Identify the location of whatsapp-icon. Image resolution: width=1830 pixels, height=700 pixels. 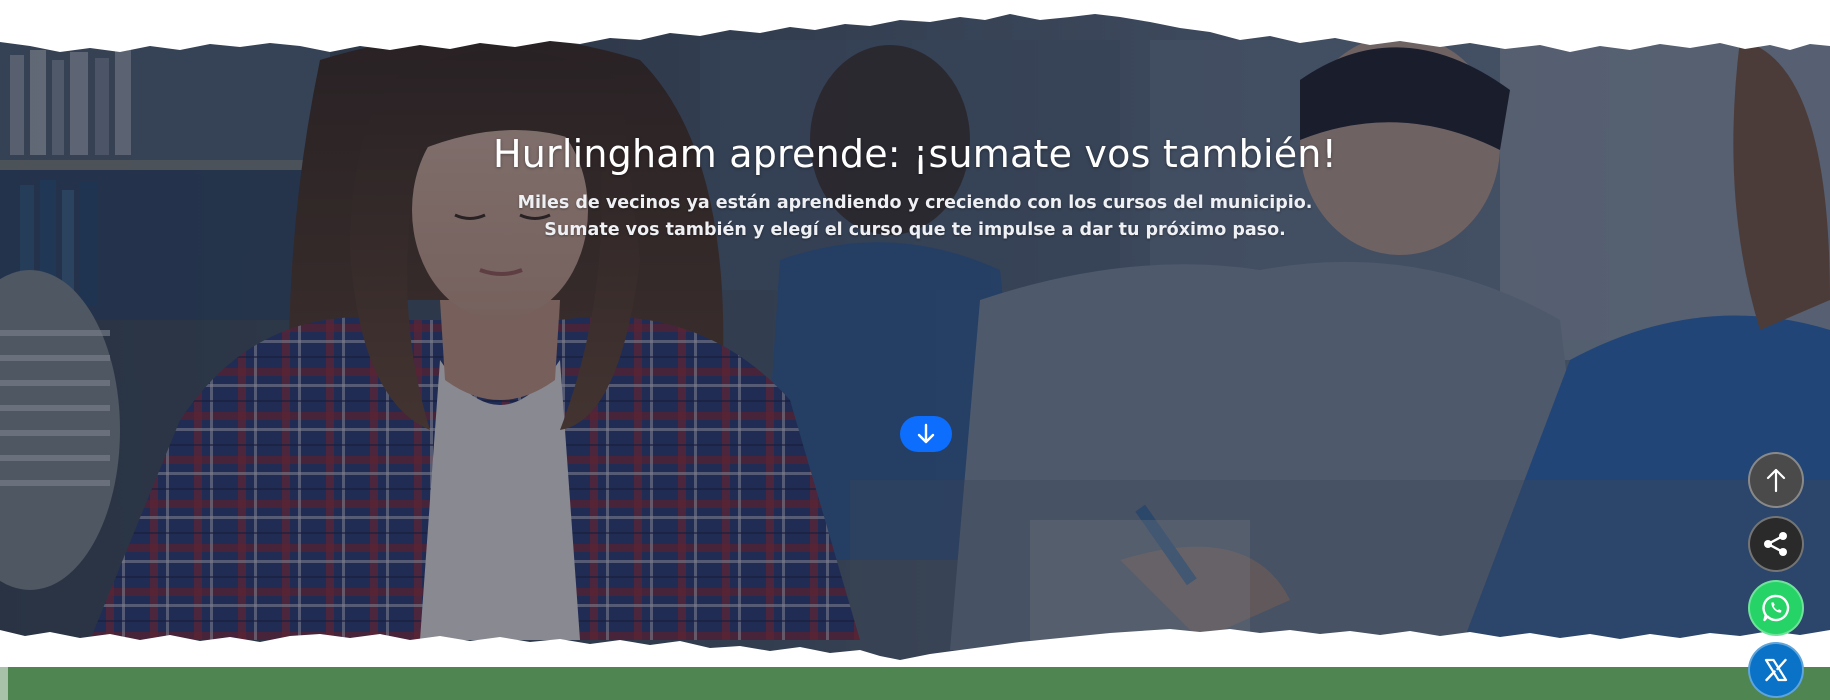
(1776, 608).